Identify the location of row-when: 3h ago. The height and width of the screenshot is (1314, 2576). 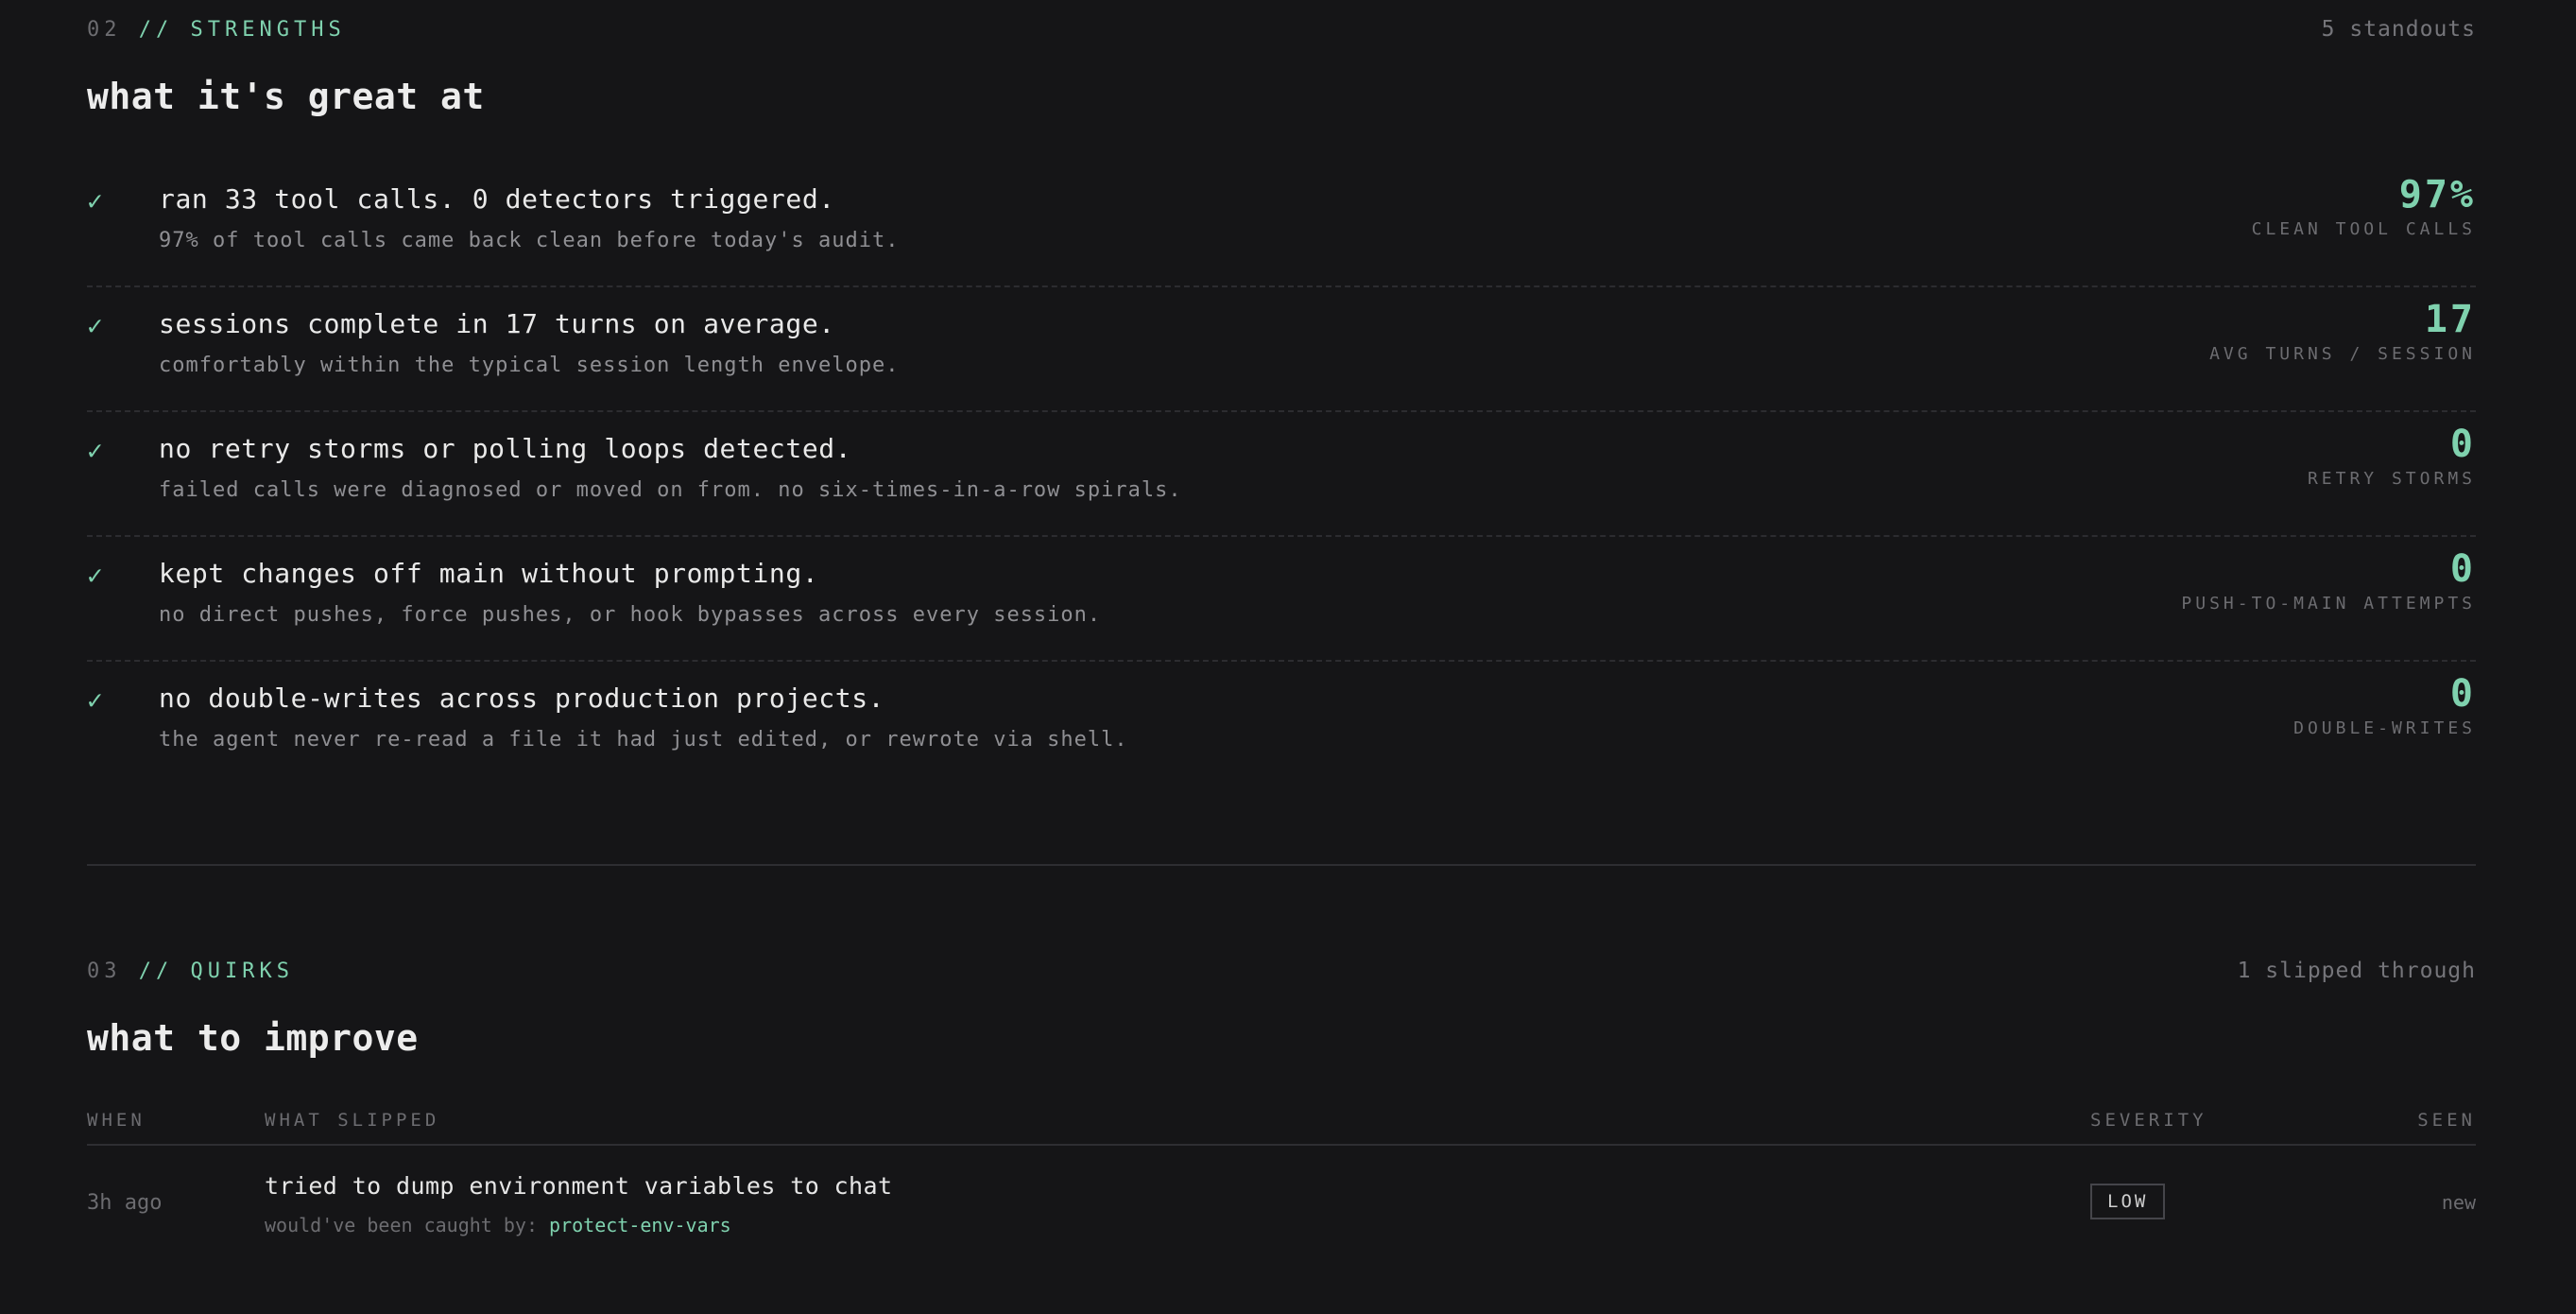
(125, 1203).